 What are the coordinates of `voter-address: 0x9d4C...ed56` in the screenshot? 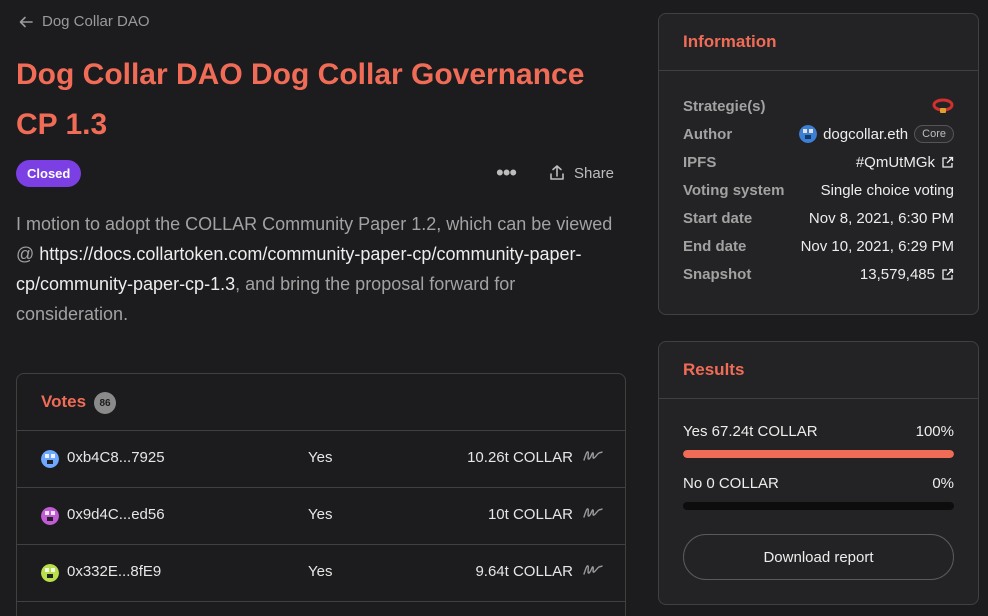 It's located at (116, 514).